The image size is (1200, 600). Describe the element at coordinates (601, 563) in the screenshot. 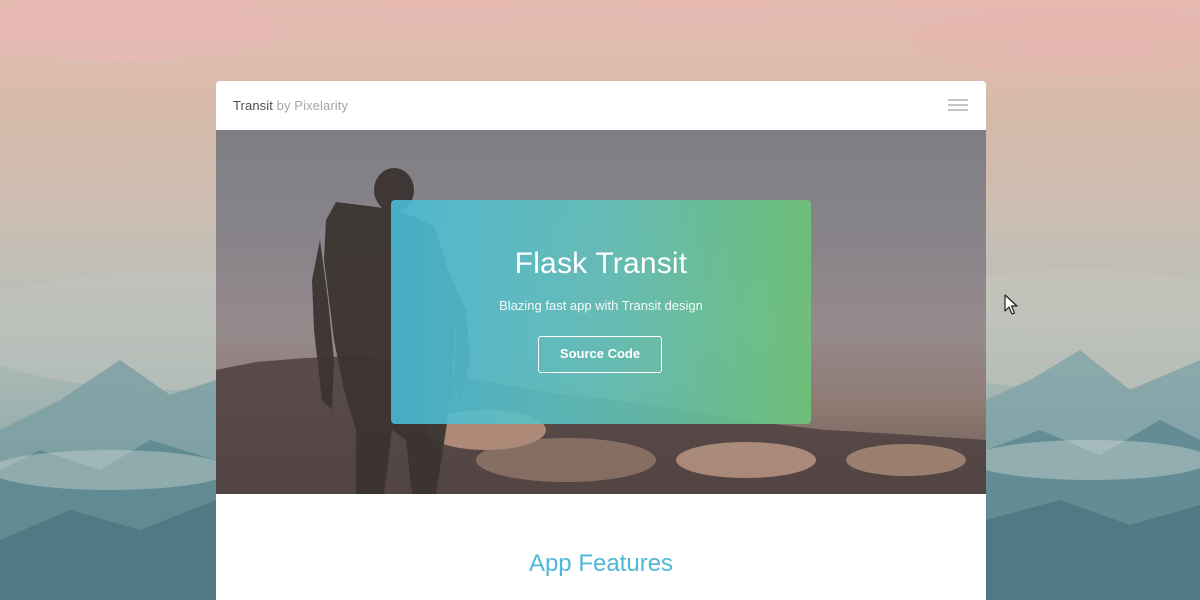

I see `features-heading: App Features` at that location.